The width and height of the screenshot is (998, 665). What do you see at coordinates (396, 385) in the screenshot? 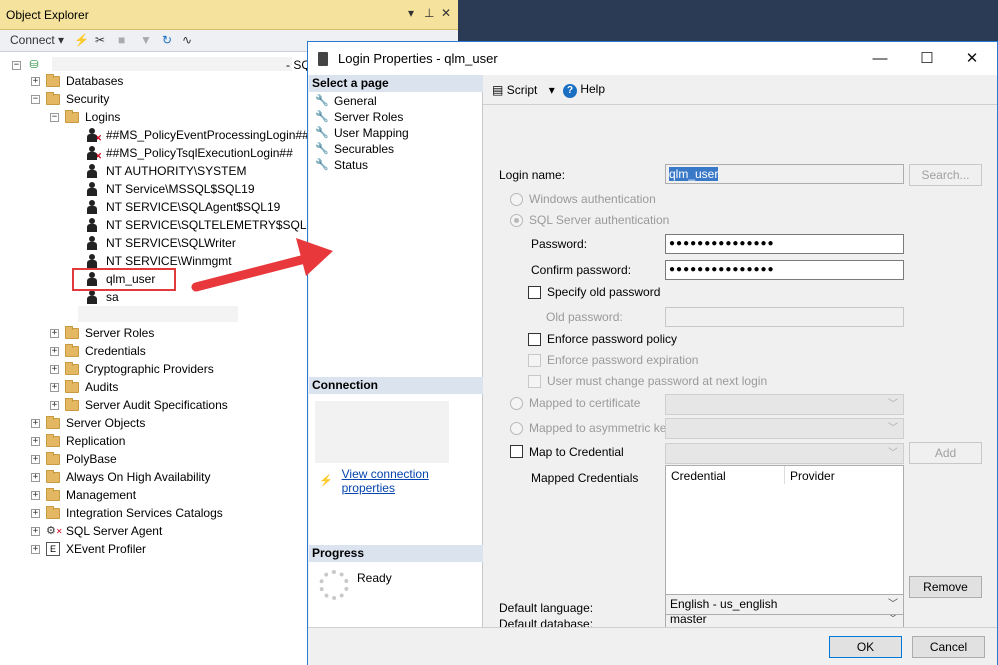
I see `connection-header: Connection` at bounding box center [396, 385].